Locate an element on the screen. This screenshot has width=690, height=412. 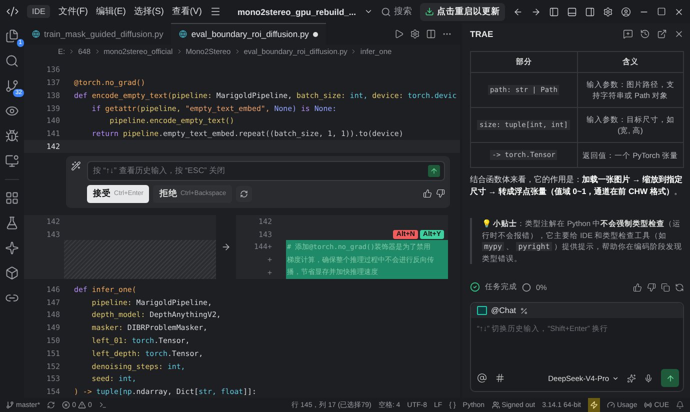
panel-bottom-icon is located at coordinates (572, 11).